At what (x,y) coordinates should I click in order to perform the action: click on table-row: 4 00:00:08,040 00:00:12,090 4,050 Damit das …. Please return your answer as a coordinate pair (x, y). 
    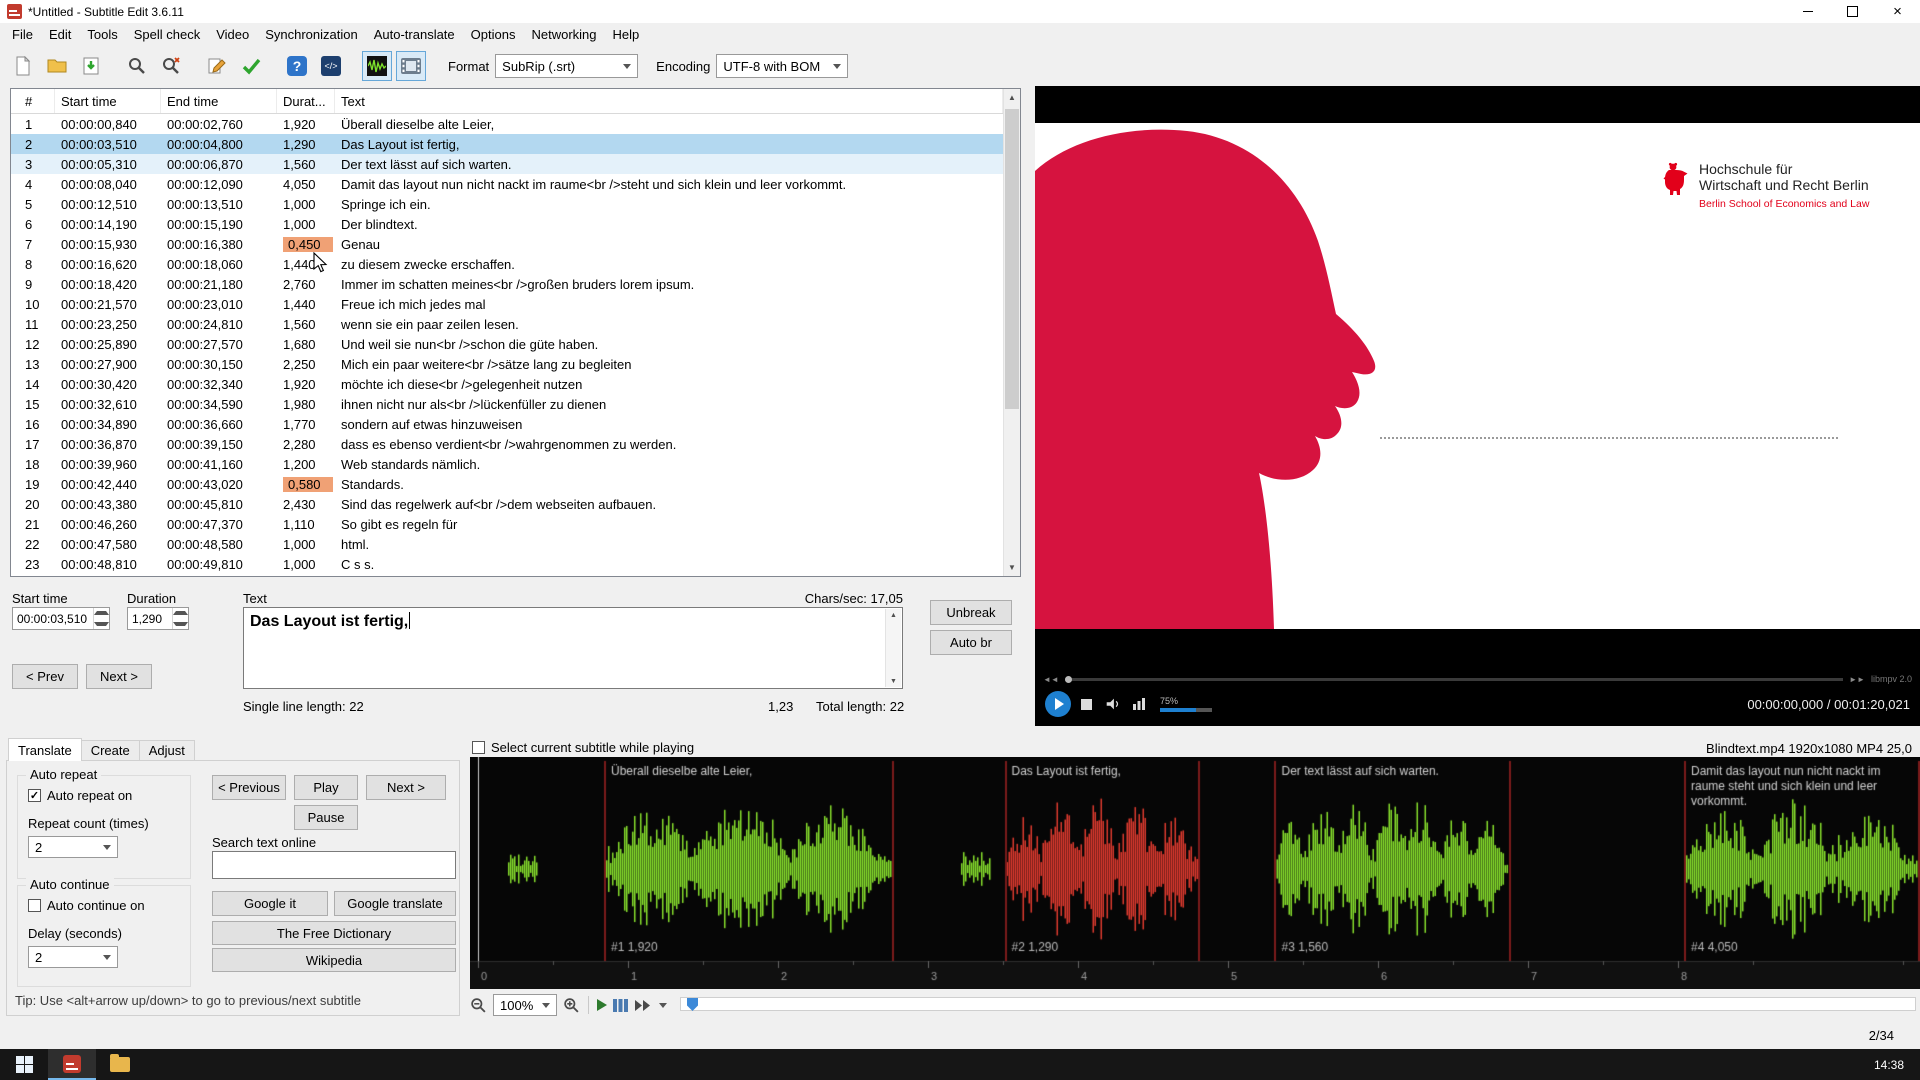
    Looking at the image, I should click on (515, 184).